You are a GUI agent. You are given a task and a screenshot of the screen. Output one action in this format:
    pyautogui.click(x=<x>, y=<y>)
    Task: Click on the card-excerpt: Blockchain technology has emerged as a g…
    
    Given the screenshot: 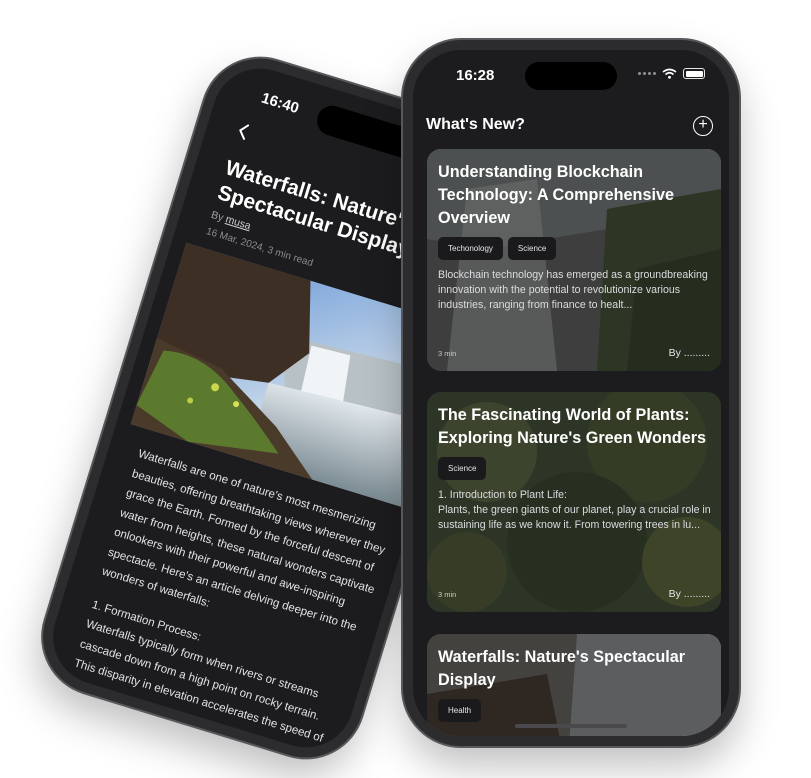 What is the action you would take?
    pyautogui.click(x=573, y=290)
    